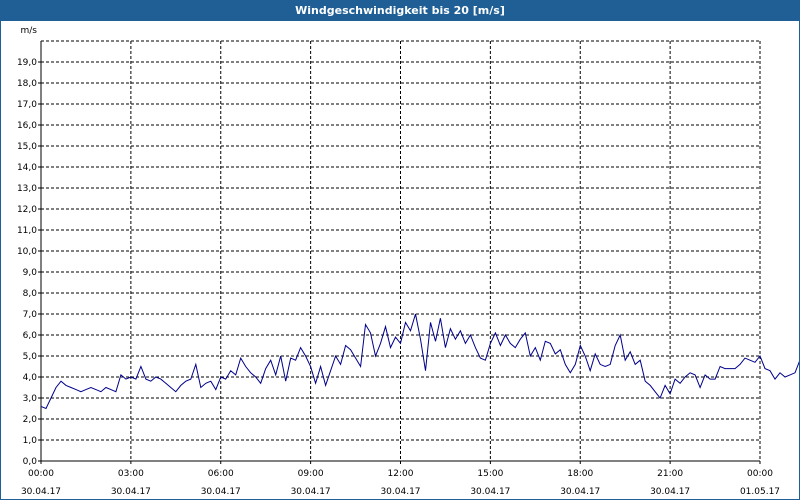 This screenshot has height=500, width=800. What do you see at coordinates (27, 168) in the screenshot?
I see `y-tick-label: 14,0` at bounding box center [27, 168].